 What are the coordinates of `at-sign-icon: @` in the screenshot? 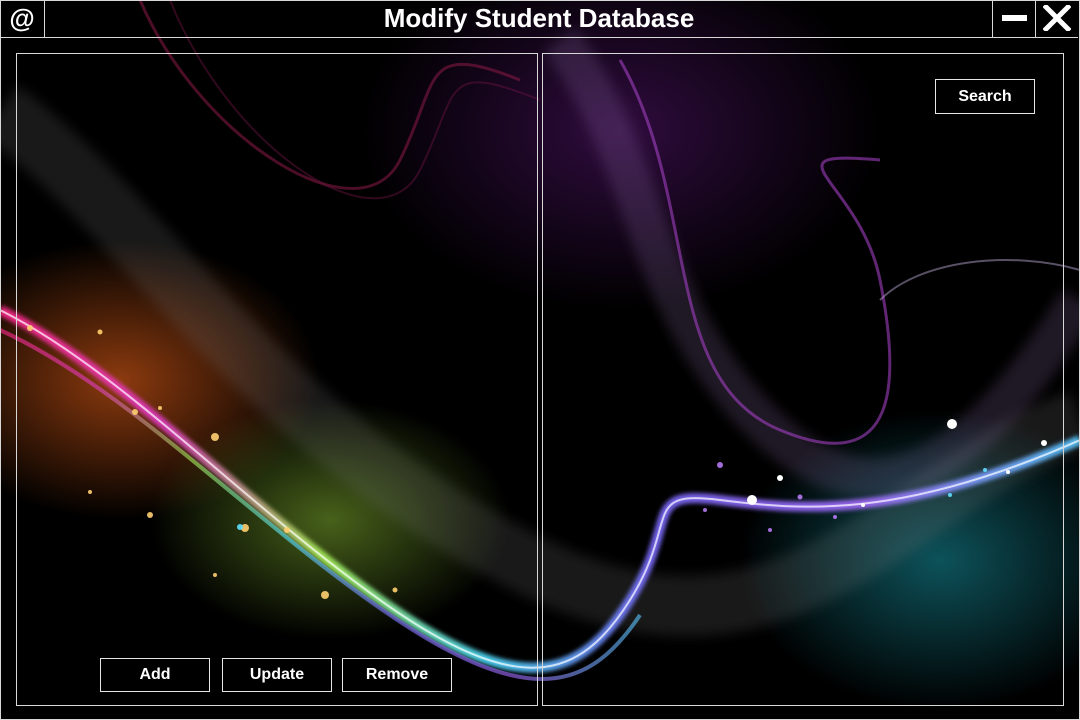 It's located at (22, 18).